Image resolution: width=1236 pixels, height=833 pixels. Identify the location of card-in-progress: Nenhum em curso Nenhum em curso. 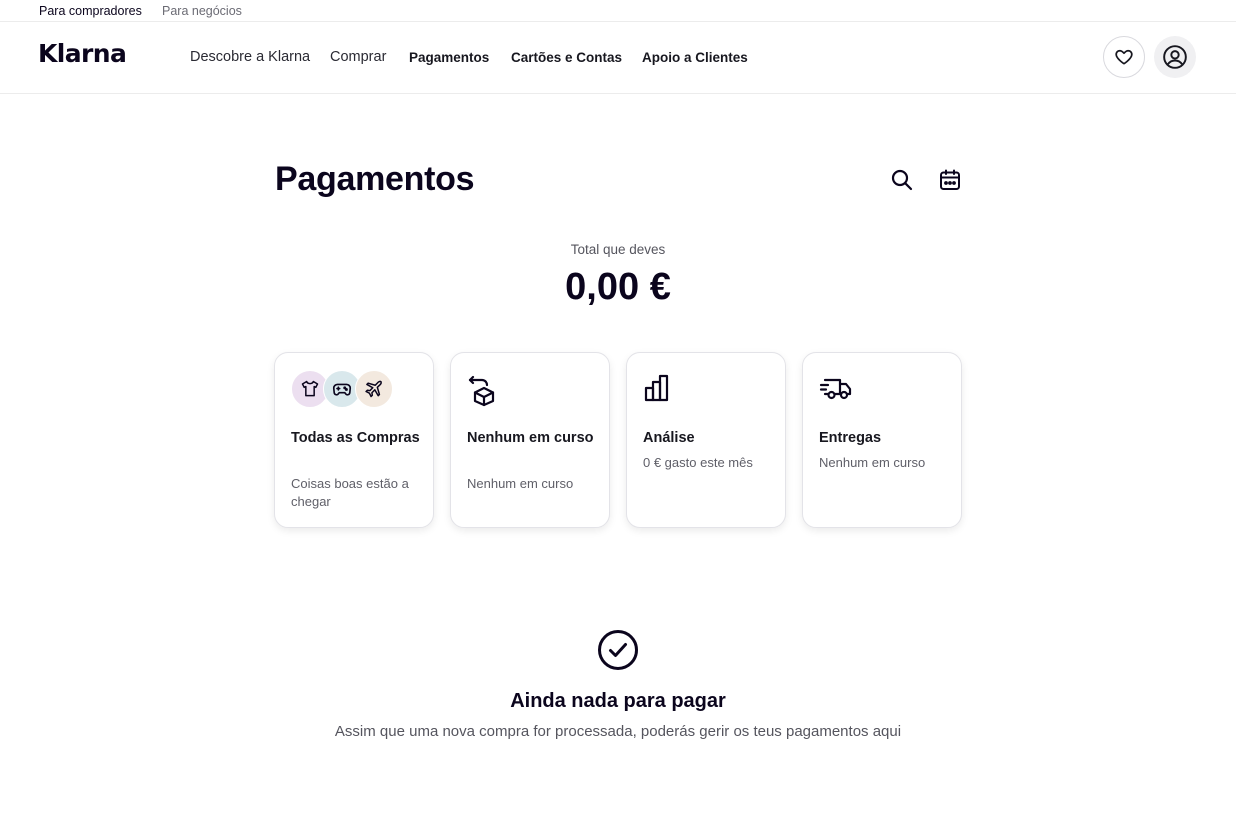
(530, 440).